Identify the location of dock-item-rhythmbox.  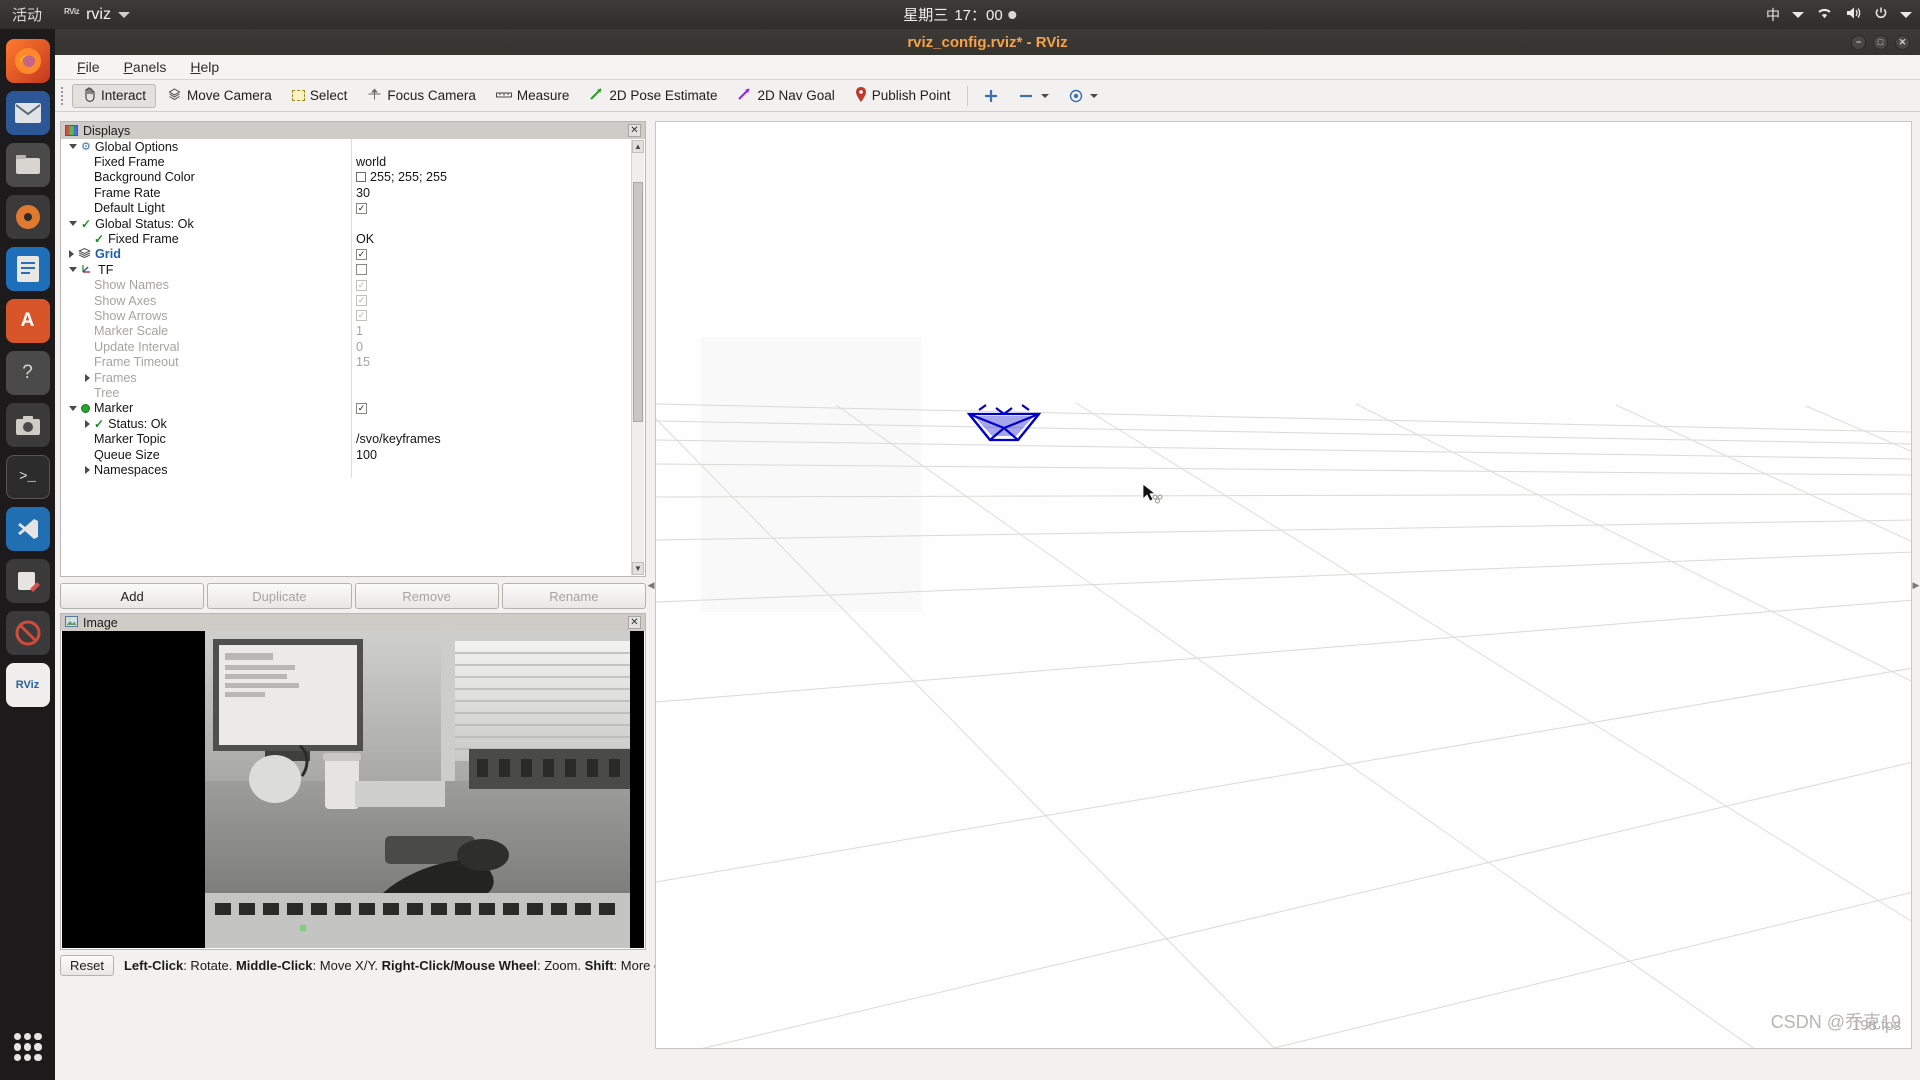
(27, 217).